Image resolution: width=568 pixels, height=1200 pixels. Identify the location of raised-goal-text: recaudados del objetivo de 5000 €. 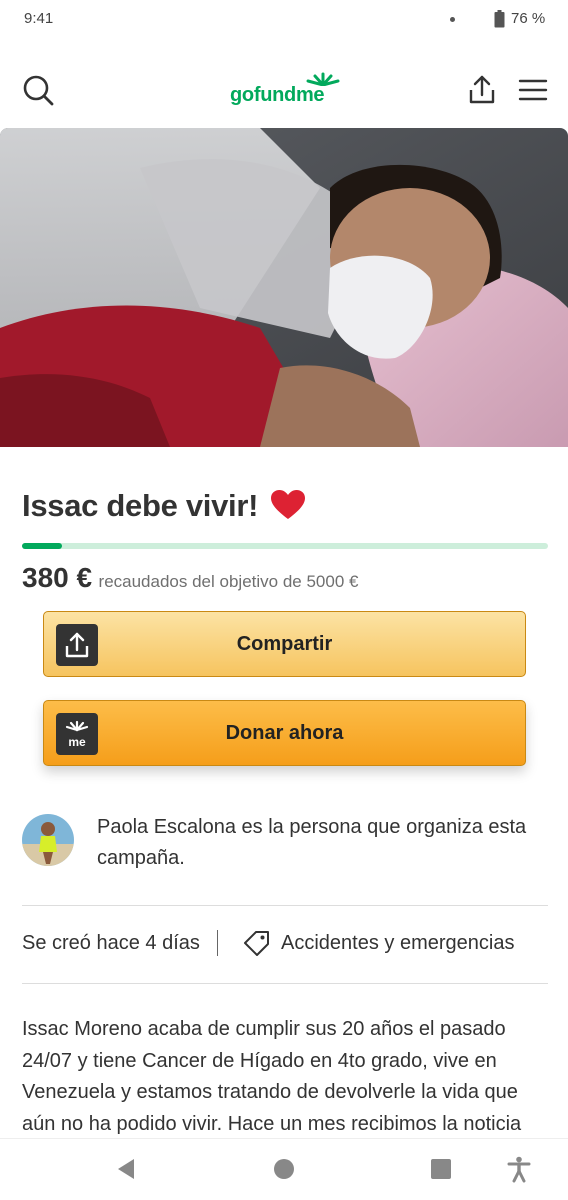
(228, 581).